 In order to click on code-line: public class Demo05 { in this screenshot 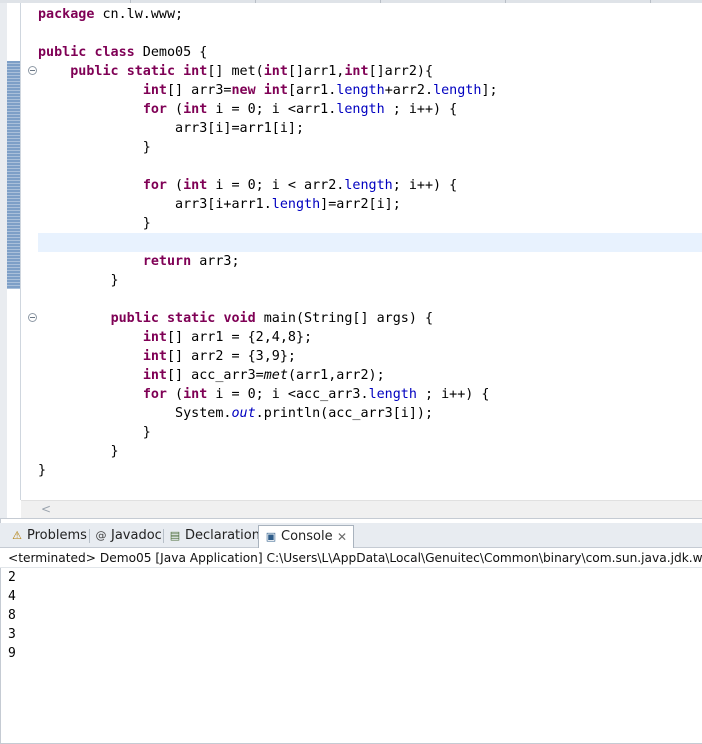, I will do `click(370, 52)`.